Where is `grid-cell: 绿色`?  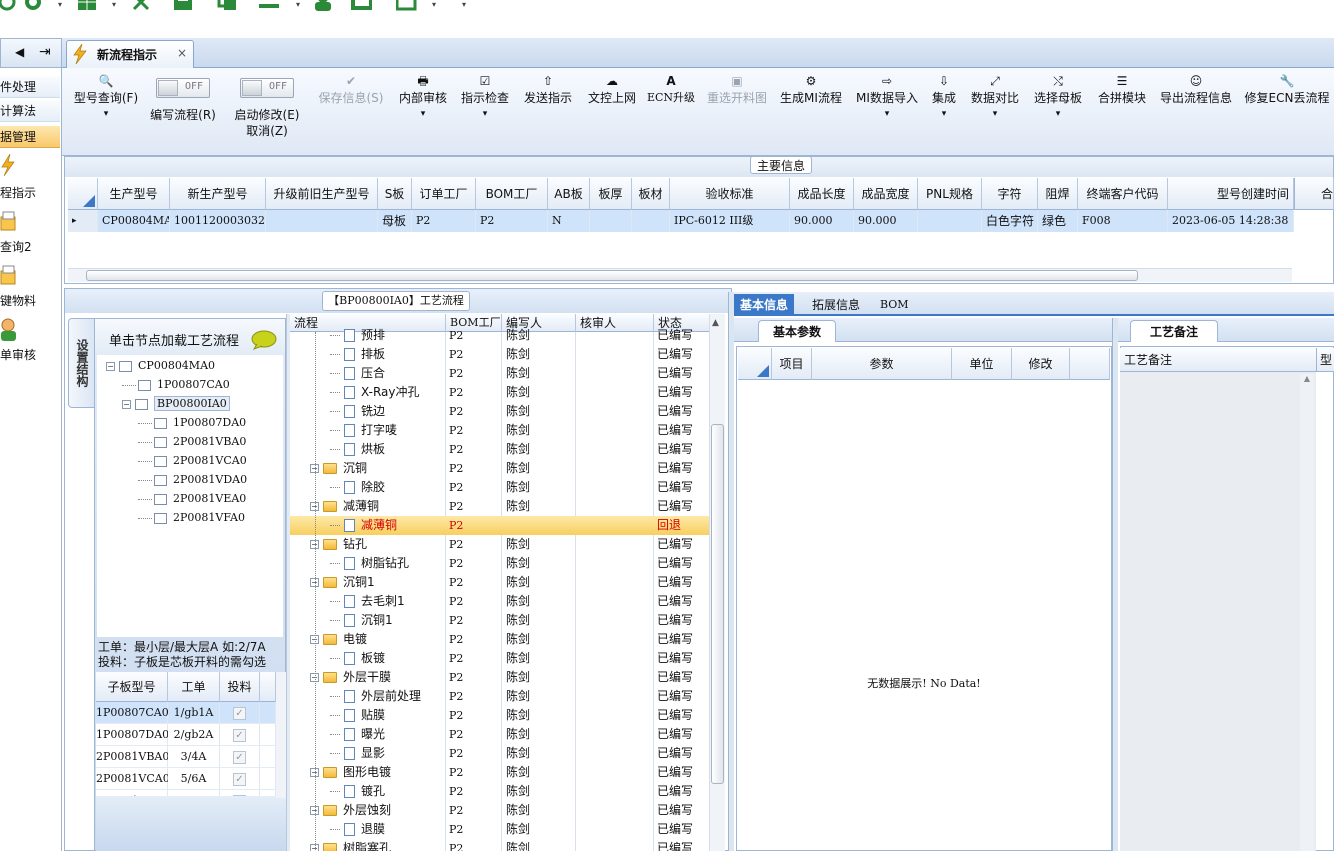
grid-cell: 绿色 is located at coordinates (1058, 221).